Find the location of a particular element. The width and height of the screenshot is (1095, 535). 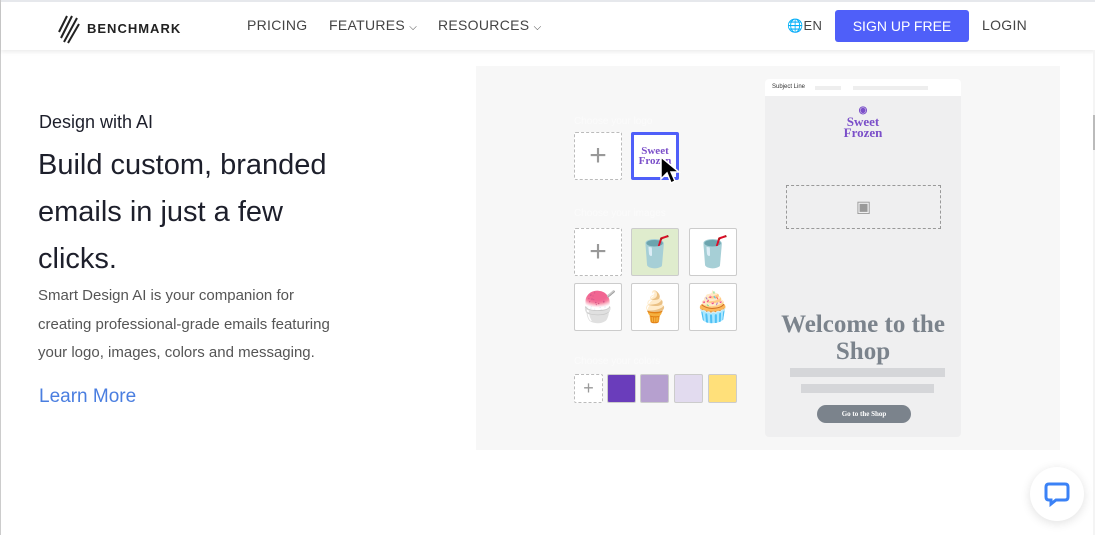

images-label: Choose your images is located at coordinates (620, 213).